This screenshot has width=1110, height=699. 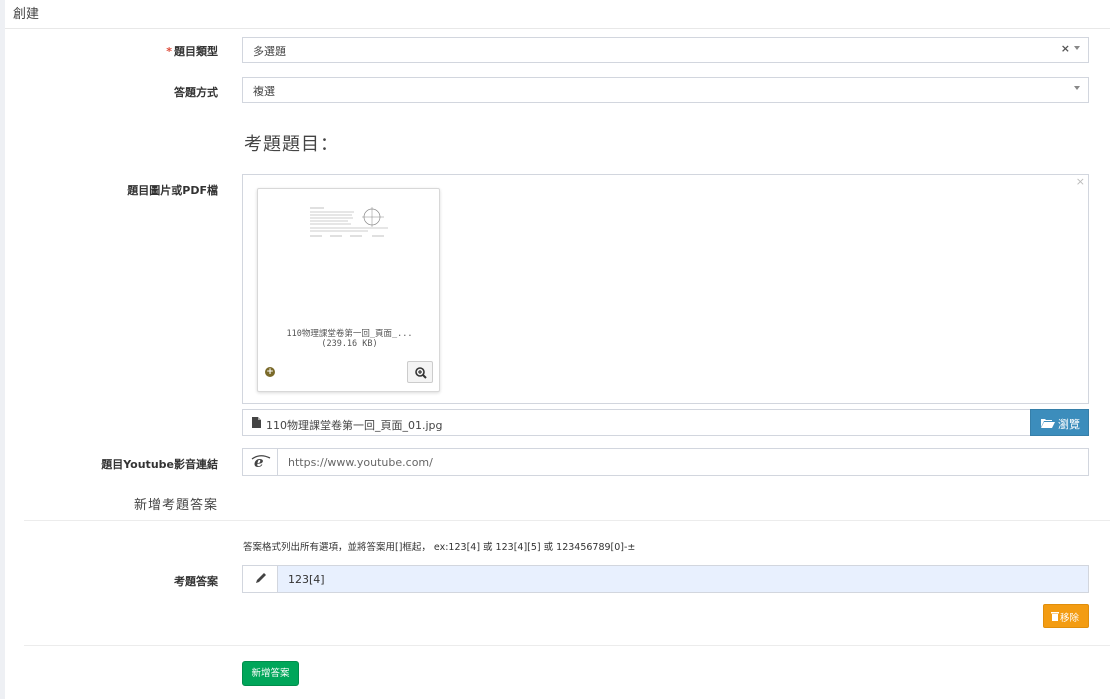 What do you see at coordinates (169, 51) in the screenshot?
I see `required-mark: *` at bounding box center [169, 51].